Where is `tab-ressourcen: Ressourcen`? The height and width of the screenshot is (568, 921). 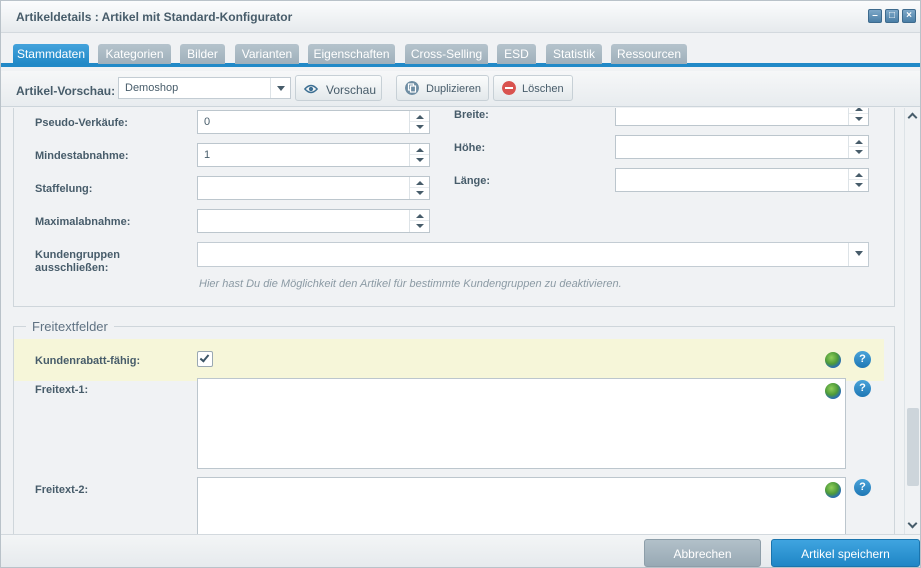
tab-ressourcen: Ressourcen is located at coordinates (649, 54).